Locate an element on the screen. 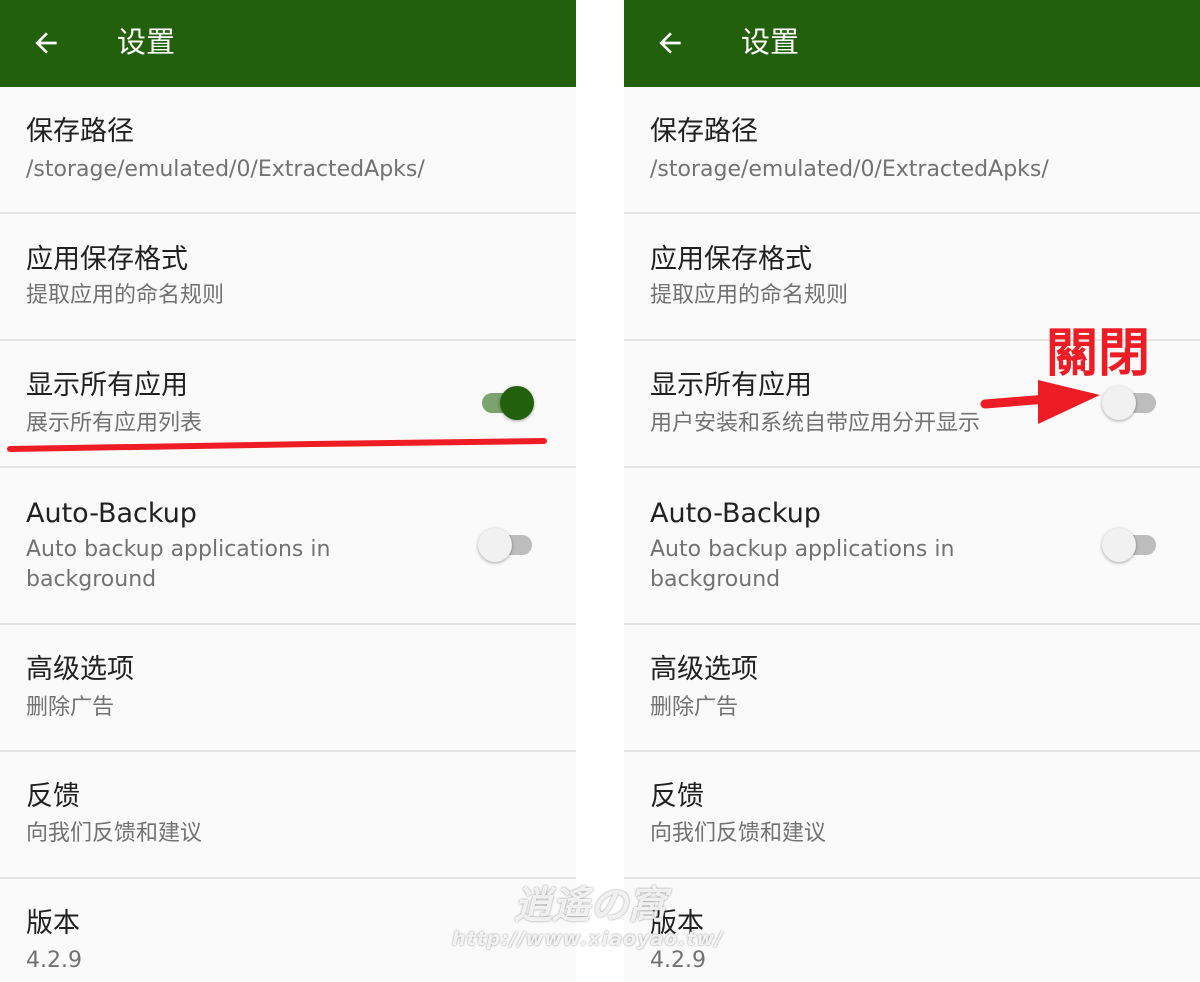 The height and width of the screenshot is (982, 1200). setting-title: 版本 is located at coordinates (53, 923).